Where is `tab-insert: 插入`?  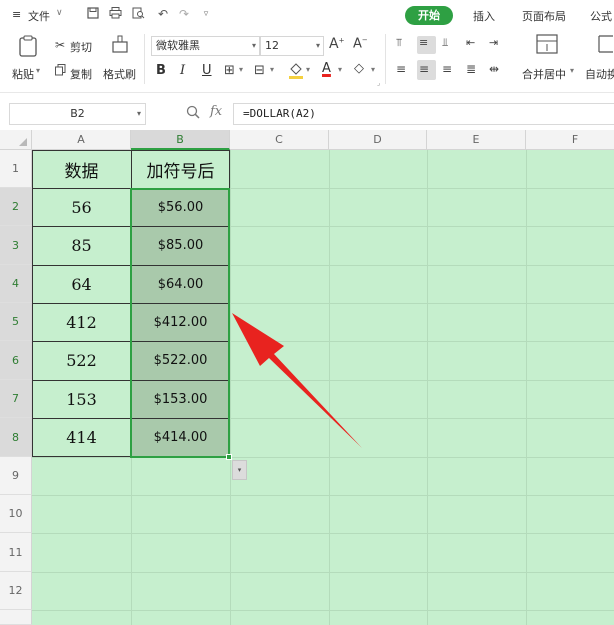 tab-insert: 插入 is located at coordinates (484, 16).